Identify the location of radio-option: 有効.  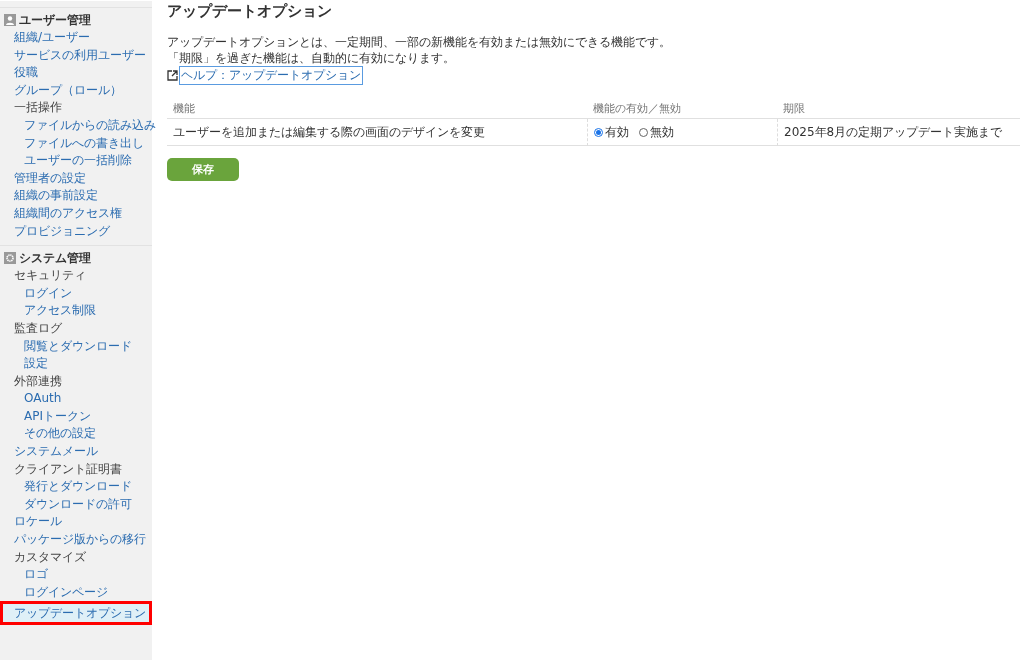
(611, 132).